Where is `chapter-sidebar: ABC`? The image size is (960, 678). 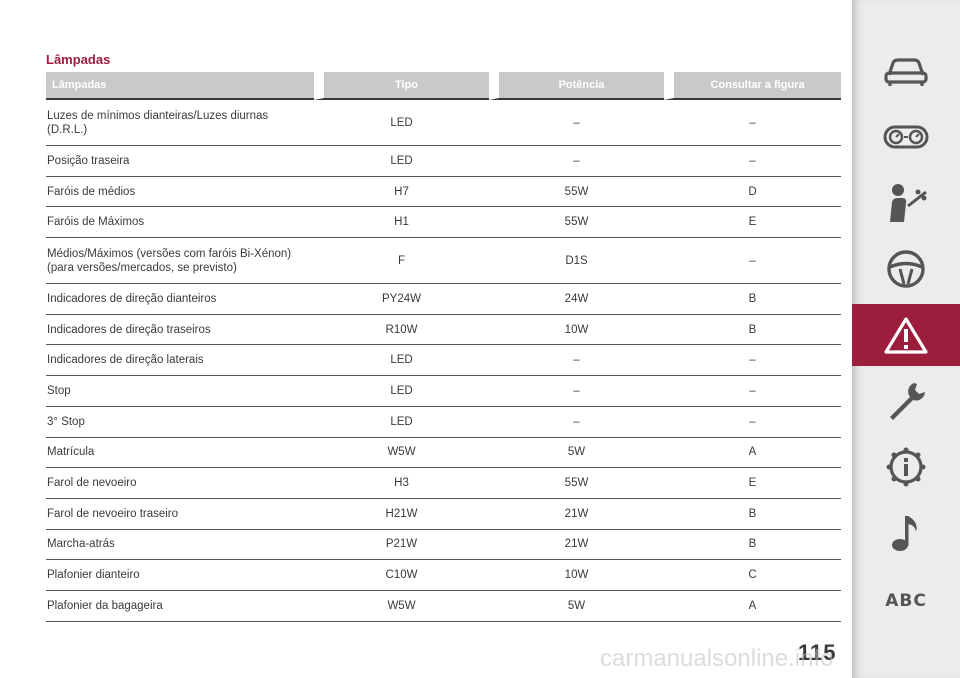
chapter-sidebar: ABC is located at coordinates (906, 339).